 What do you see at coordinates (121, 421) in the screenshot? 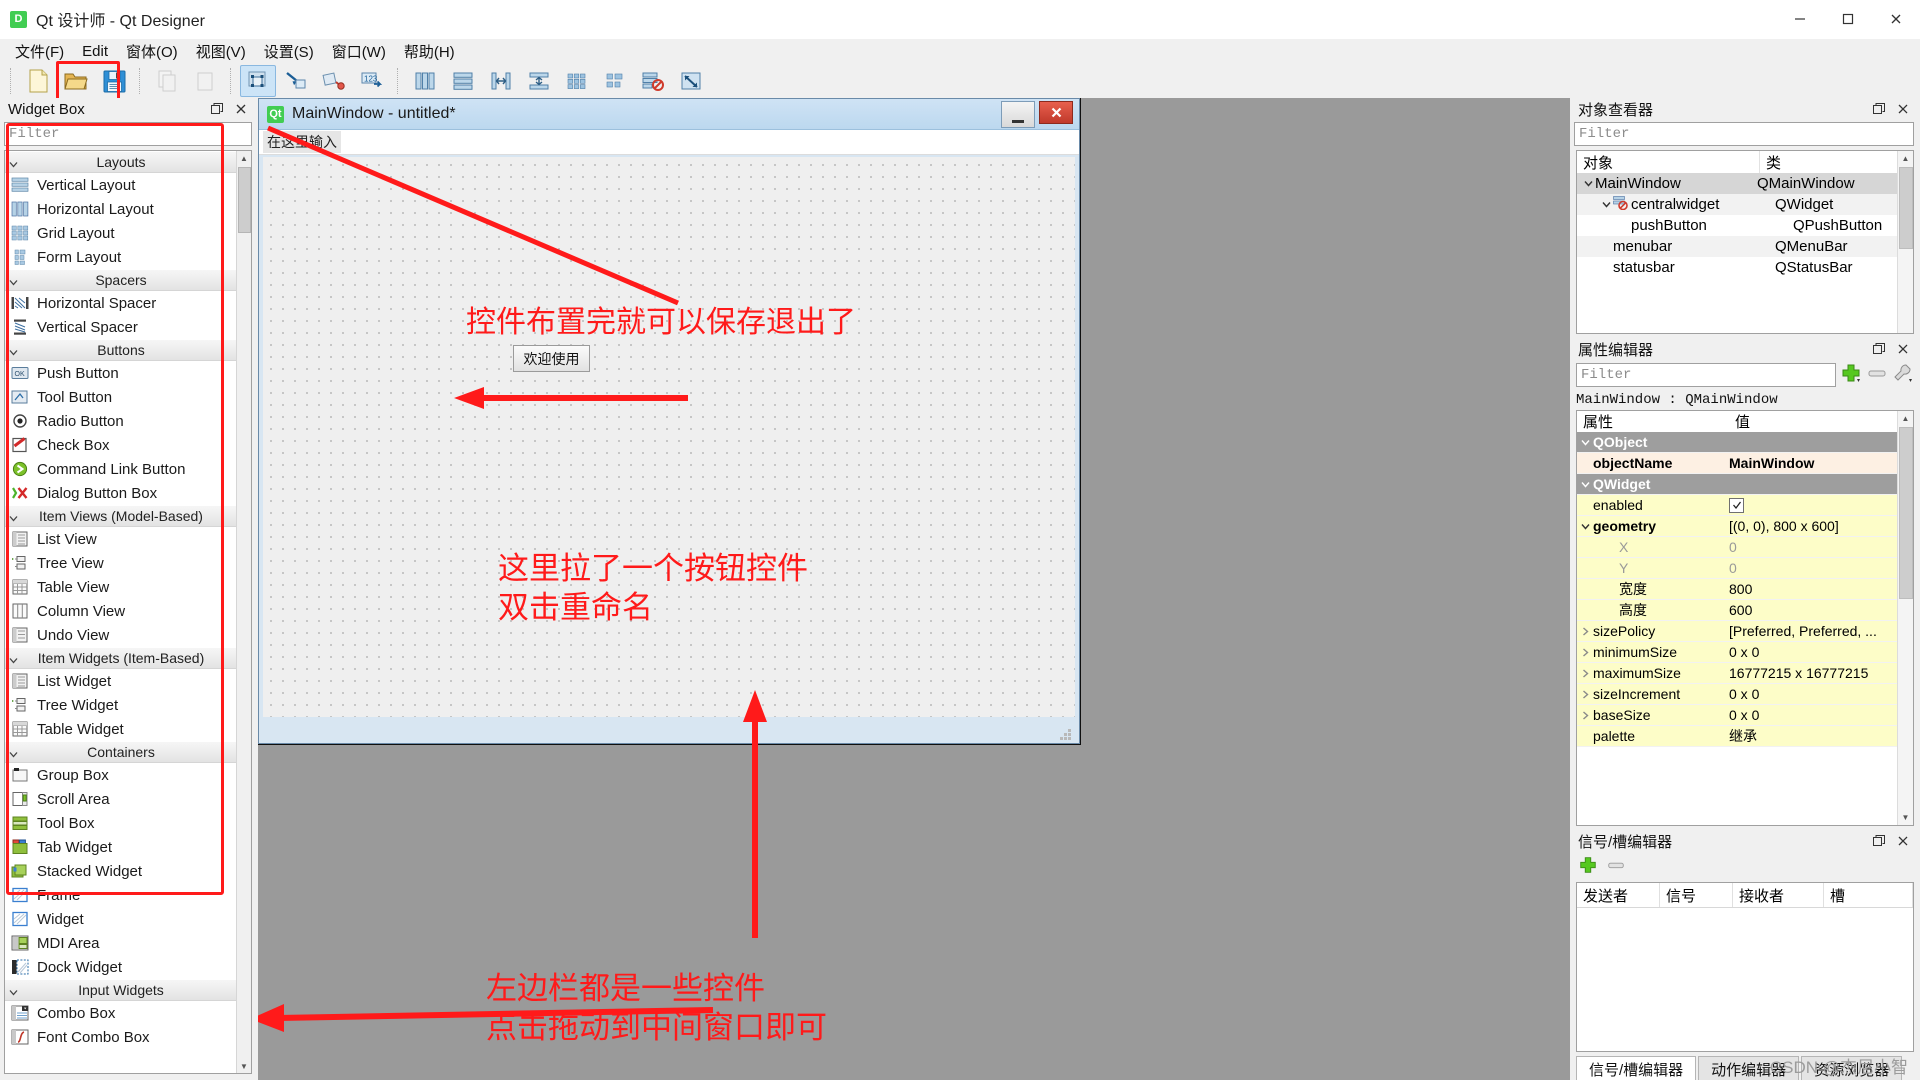
I see `widget-item-radio-button: Radio Button` at bounding box center [121, 421].